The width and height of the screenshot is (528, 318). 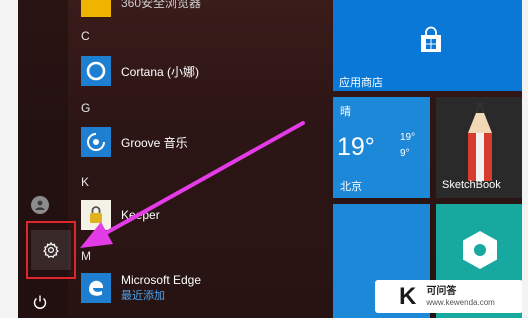 I want to click on cortana-app-tile, so click(x=96, y=71).